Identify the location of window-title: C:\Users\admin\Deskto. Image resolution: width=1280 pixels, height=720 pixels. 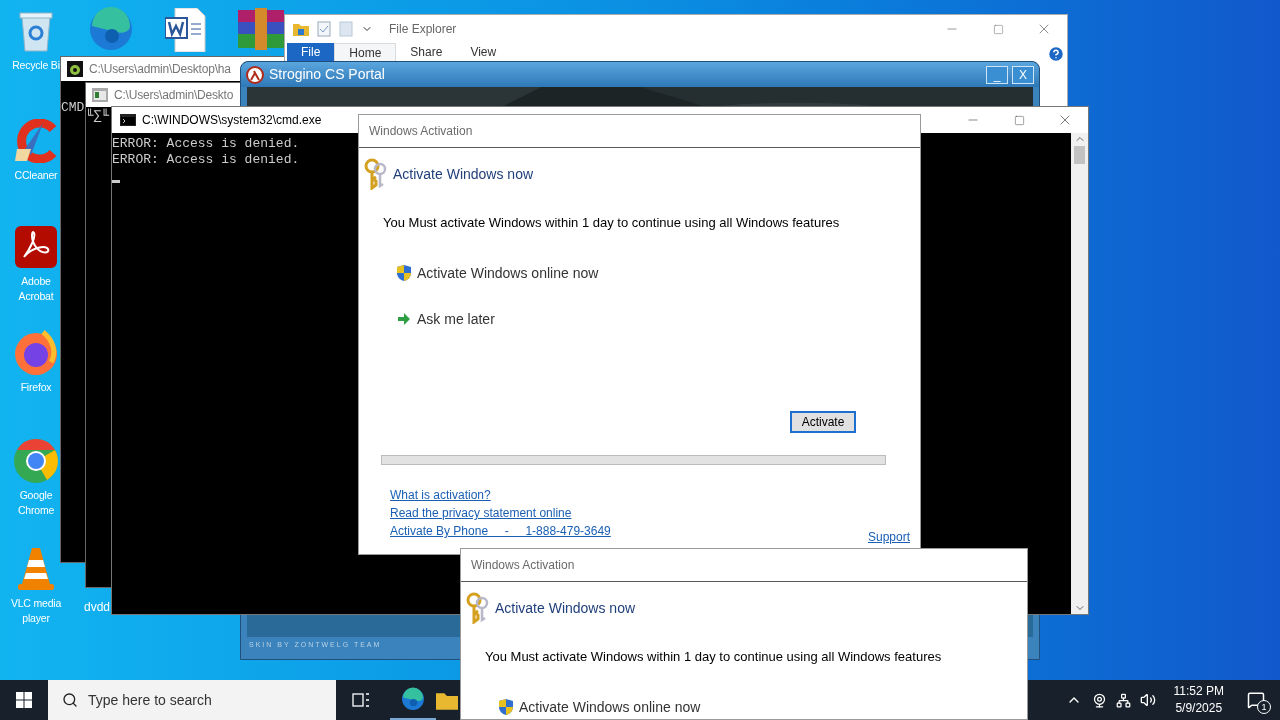
(174, 95).